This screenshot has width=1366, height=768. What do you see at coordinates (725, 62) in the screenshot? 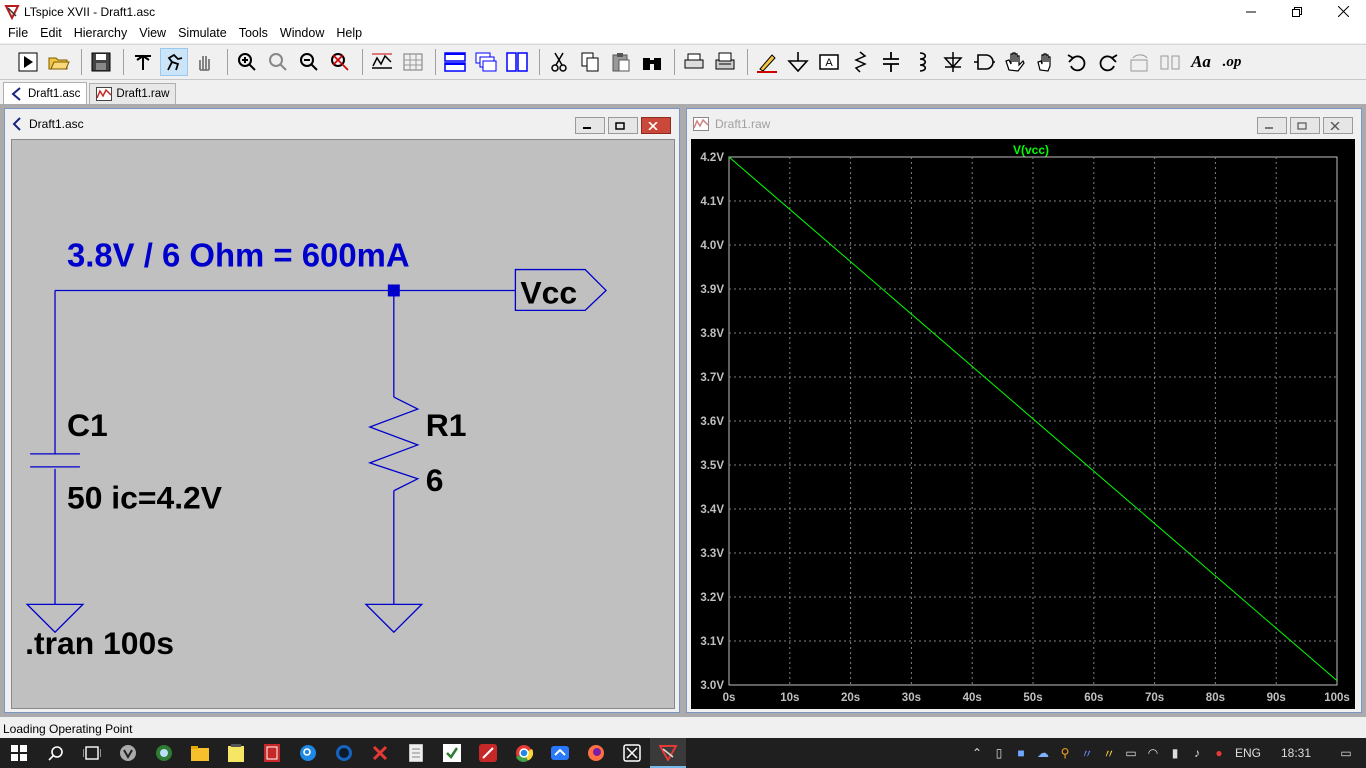
I see `print-button` at bounding box center [725, 62].